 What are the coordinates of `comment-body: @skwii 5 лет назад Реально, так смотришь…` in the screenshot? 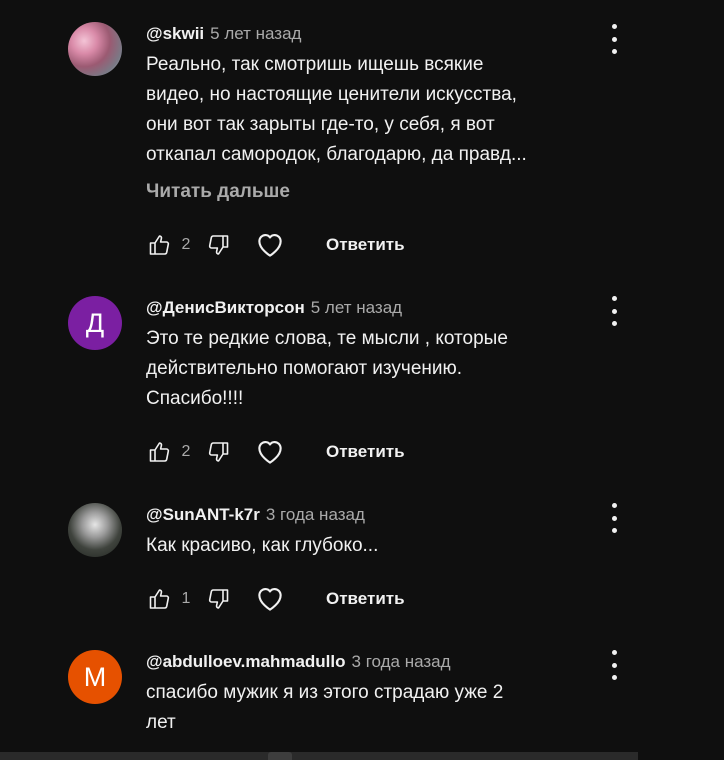 It's located at (361, 114).